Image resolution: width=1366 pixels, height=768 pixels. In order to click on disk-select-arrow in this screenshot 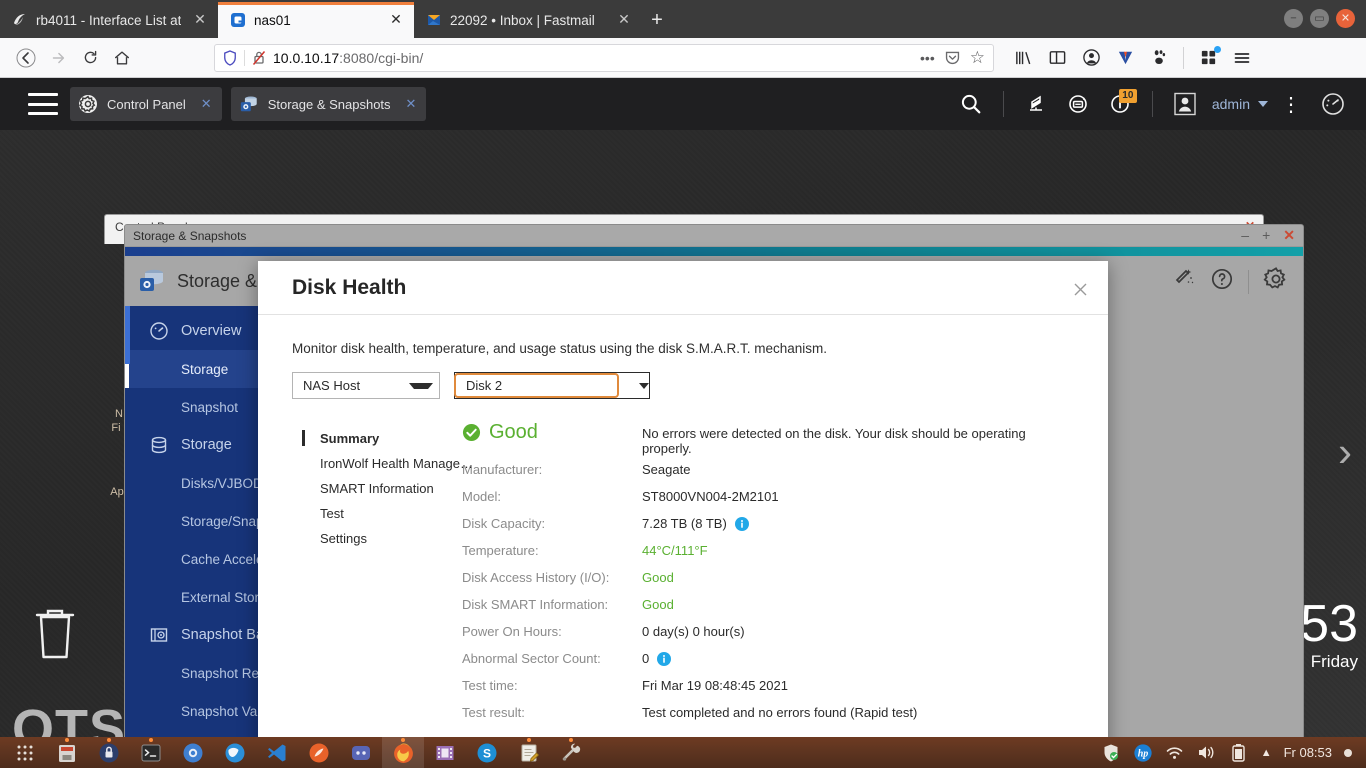, I will do `click(634, 385)`.